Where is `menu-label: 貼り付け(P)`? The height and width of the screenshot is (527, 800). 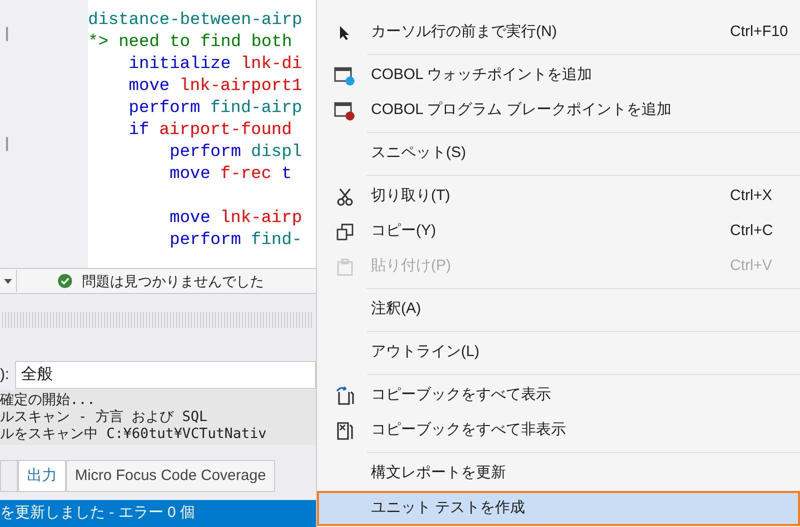
menu-label: 貼り付け(P) is located at coordinates (411, 266).